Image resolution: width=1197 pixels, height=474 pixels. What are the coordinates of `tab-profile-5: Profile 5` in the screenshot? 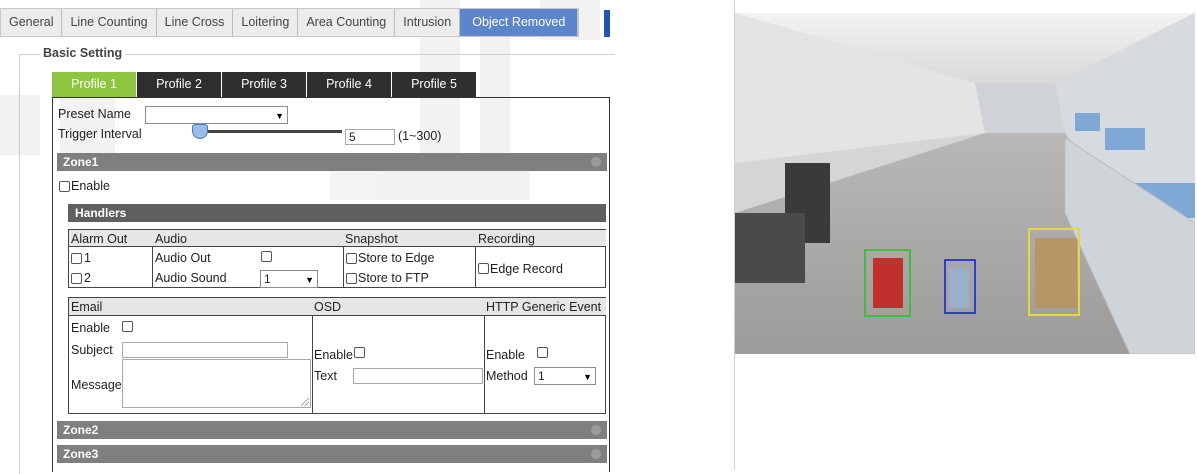 It's located at (434, 84).